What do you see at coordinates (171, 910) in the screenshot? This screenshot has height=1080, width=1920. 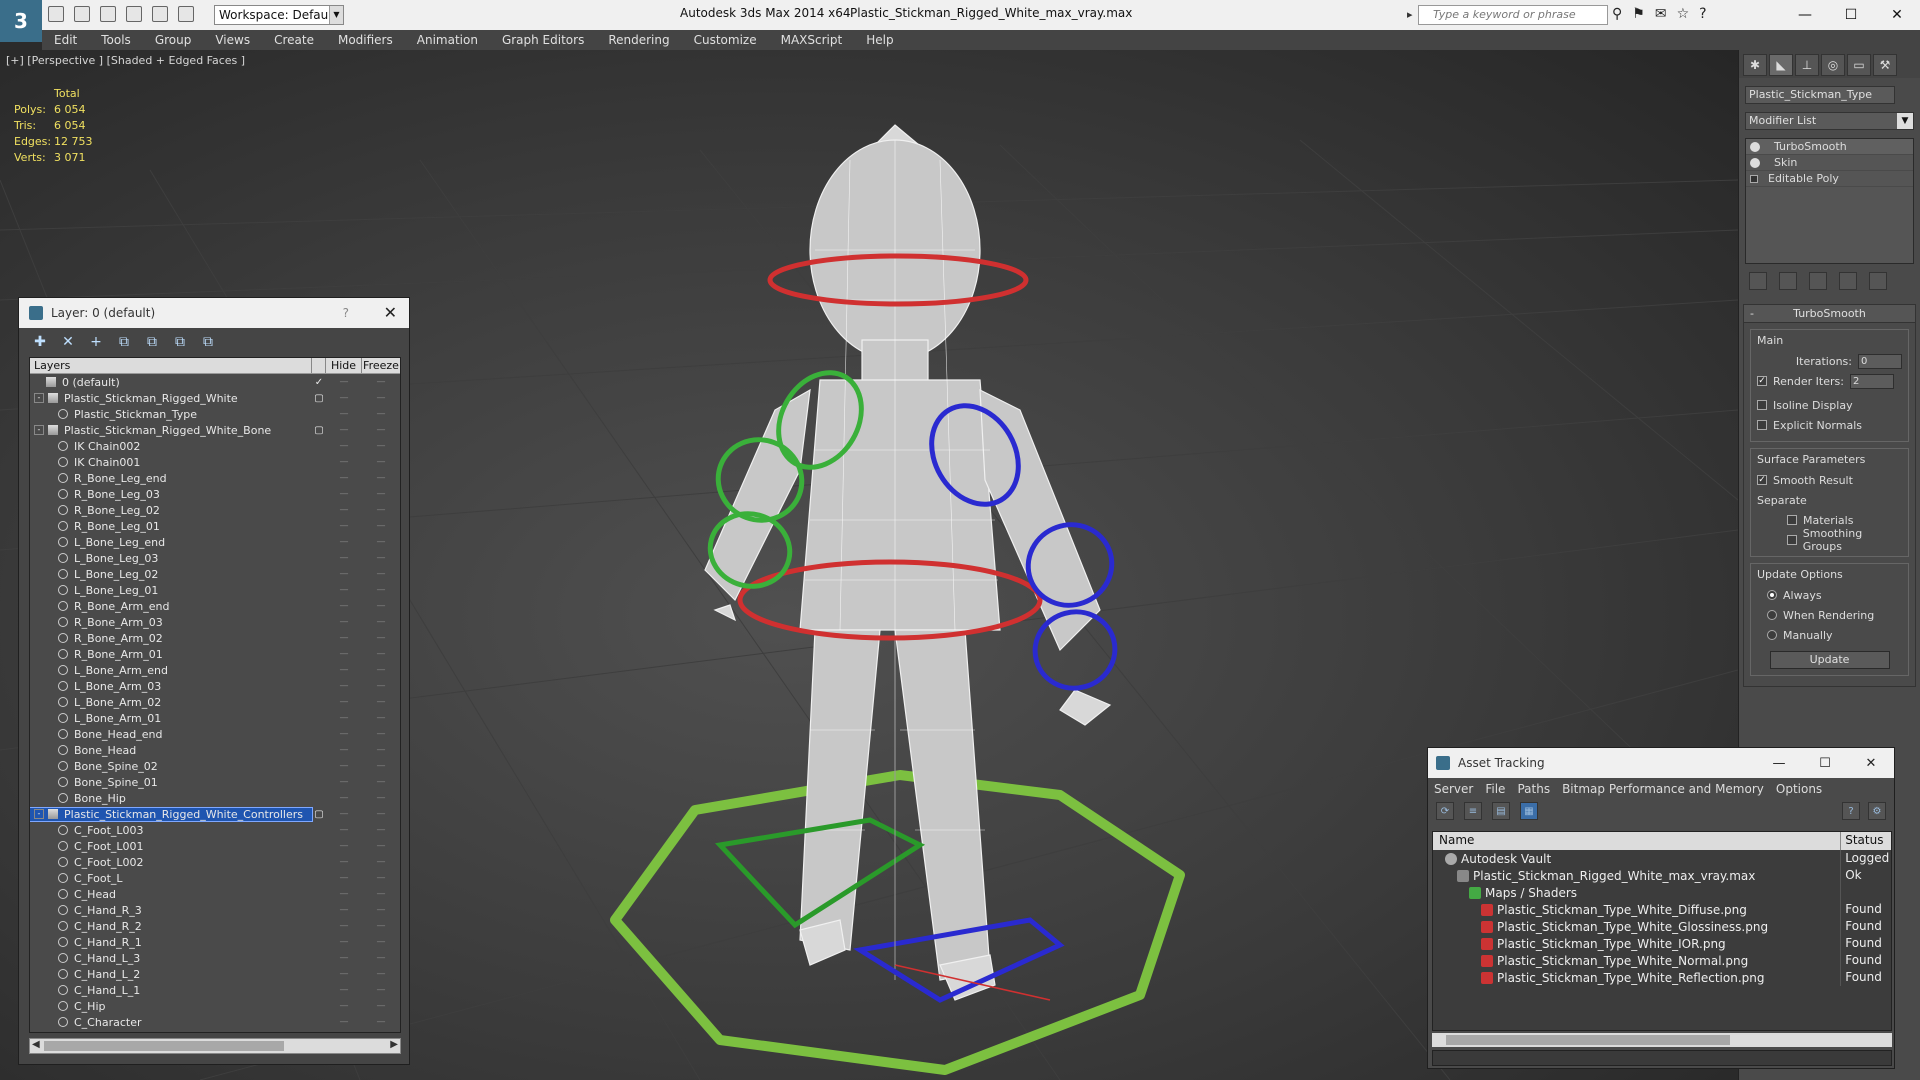 I see `layer-row-name-cell: C_Hand_R_3` at bounding box center [171, 910].